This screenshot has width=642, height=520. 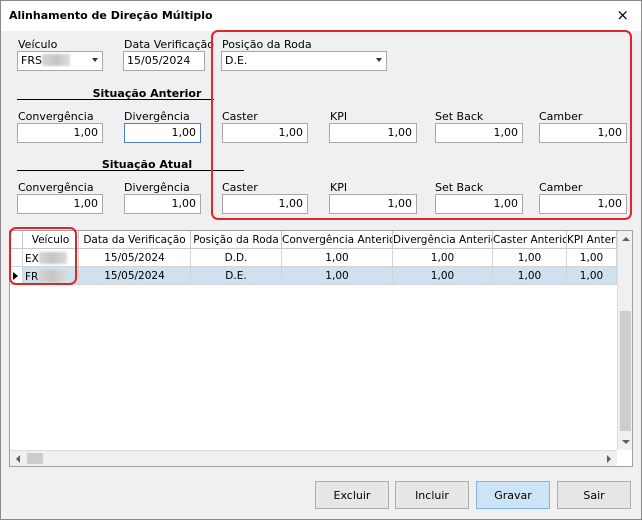 What do you see at coordinates (609, 459) in the screenshot?
I see `scroll-right-icon` at bounding box center [609, 459].